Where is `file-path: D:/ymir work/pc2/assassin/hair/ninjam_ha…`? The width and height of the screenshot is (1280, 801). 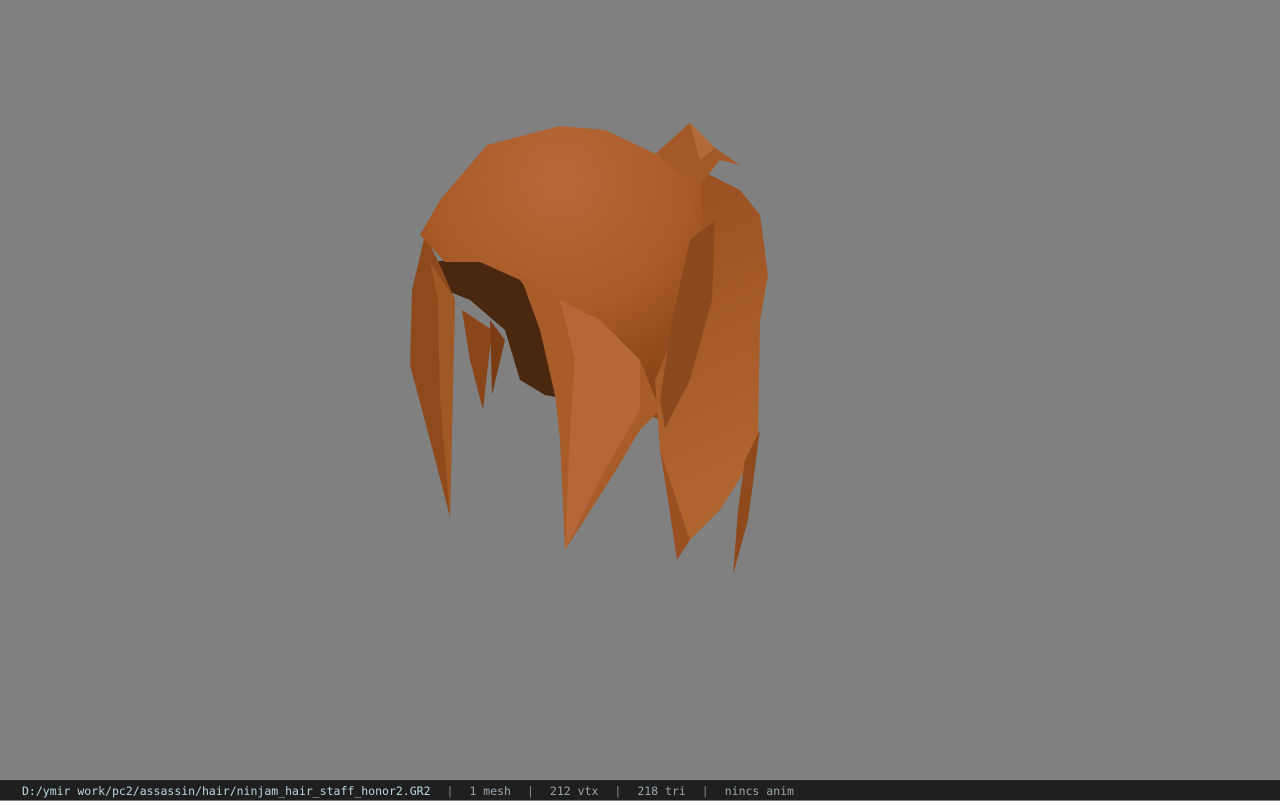 file-path: D:/ymir work/pc2/assassin/hair/ninjam_ha… is located at coordinates (226, 790).